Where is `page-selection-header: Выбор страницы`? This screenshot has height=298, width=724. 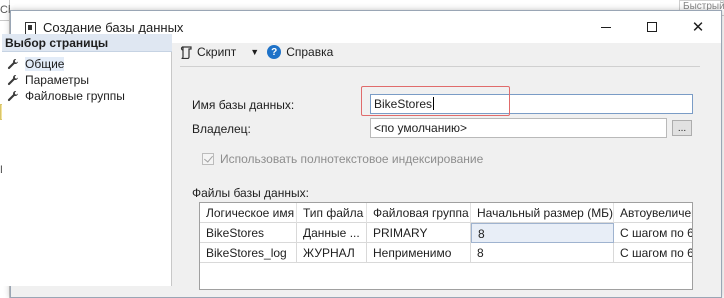
page-selection-header: Выбор страницы is located at coordinates (87, 43).